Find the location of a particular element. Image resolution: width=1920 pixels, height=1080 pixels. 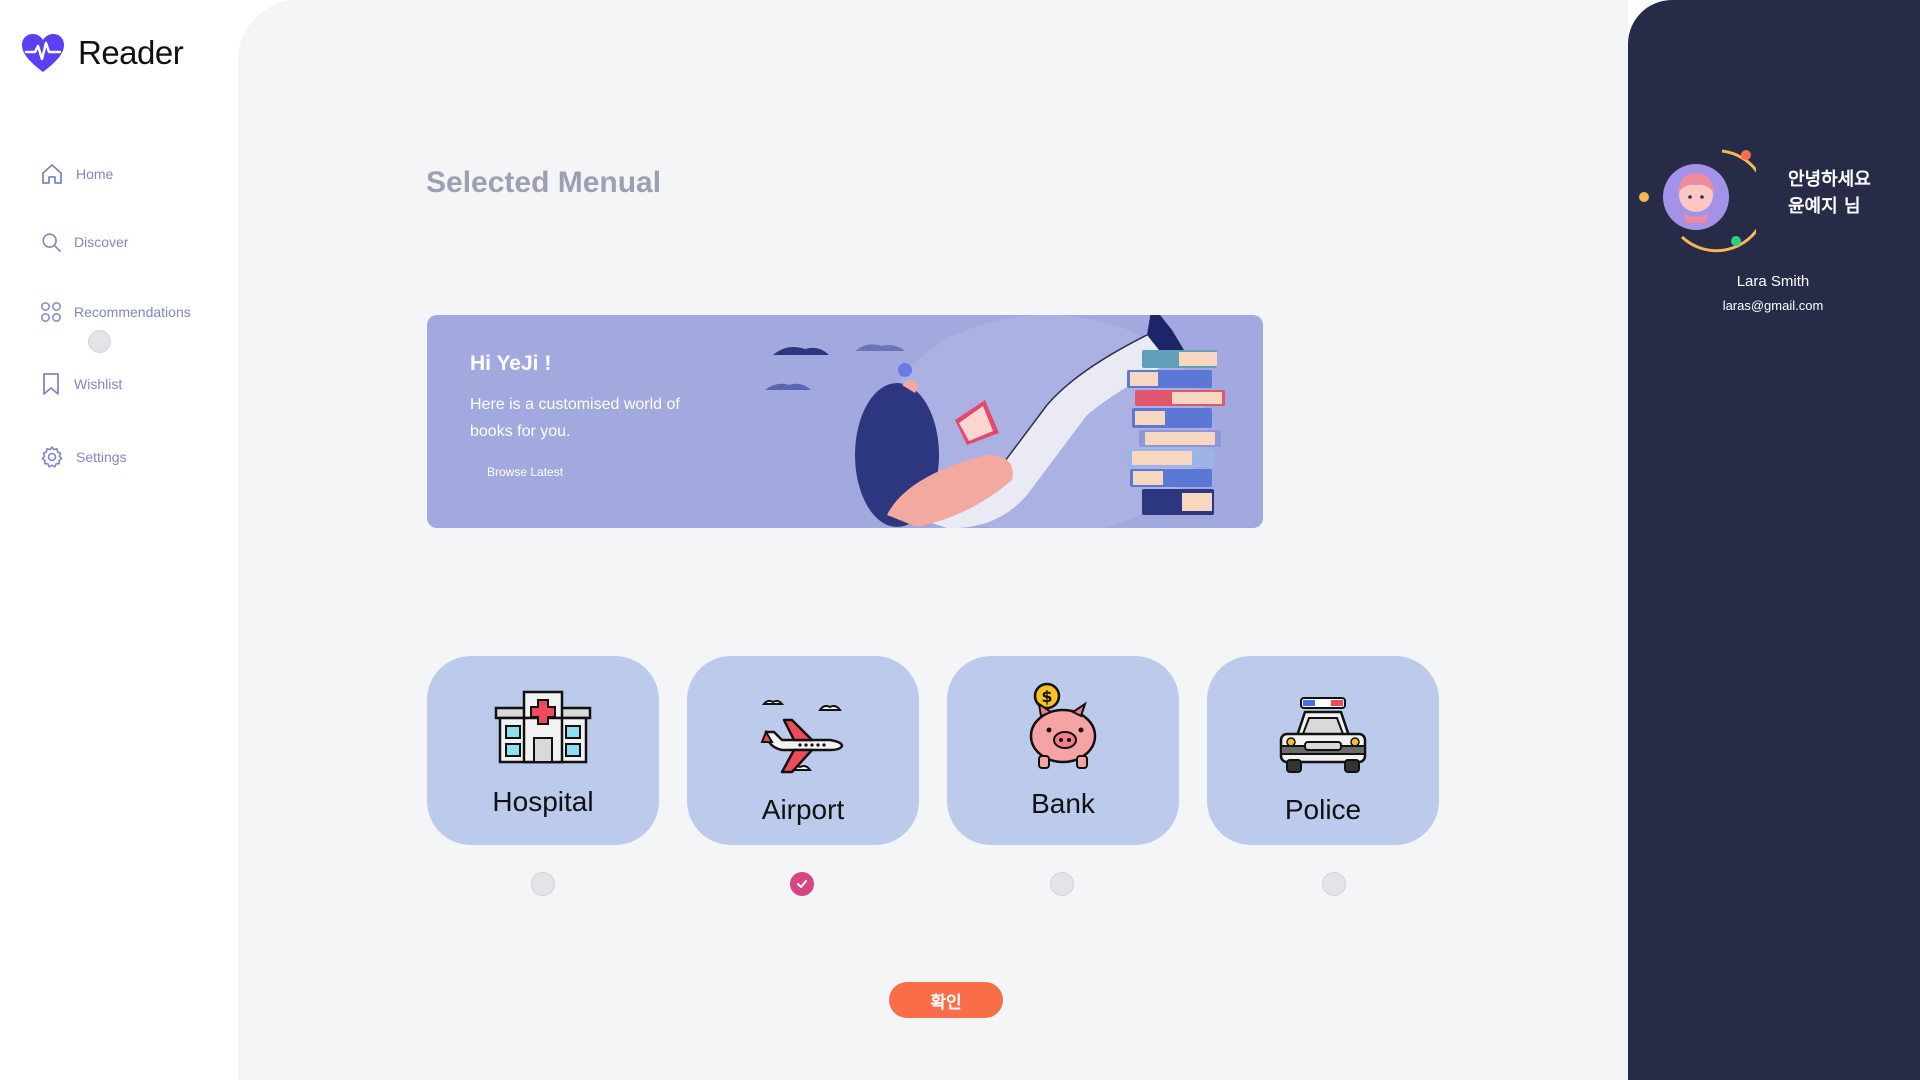

sidebar-item-settings: Settings is located at coordinates (83, 457).